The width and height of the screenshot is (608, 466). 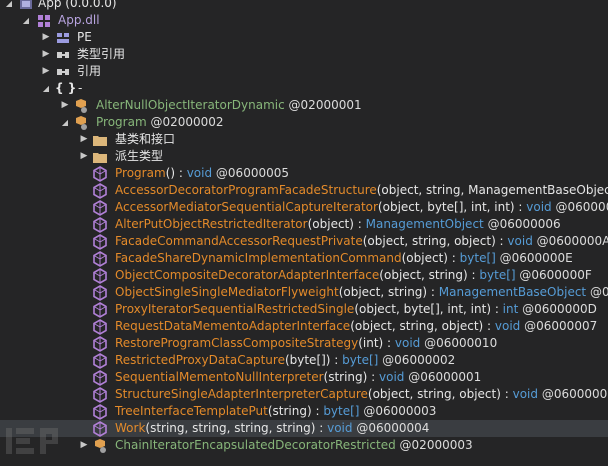 I want to click on method-token: @06000005, so click(x=252, y=173).